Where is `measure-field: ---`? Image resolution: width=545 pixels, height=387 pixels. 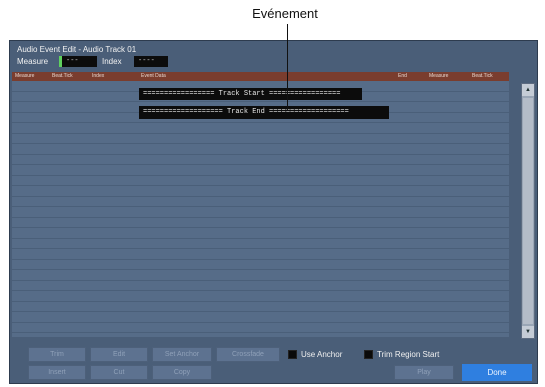
measure-field: --- is located at coordinates (78, 61).